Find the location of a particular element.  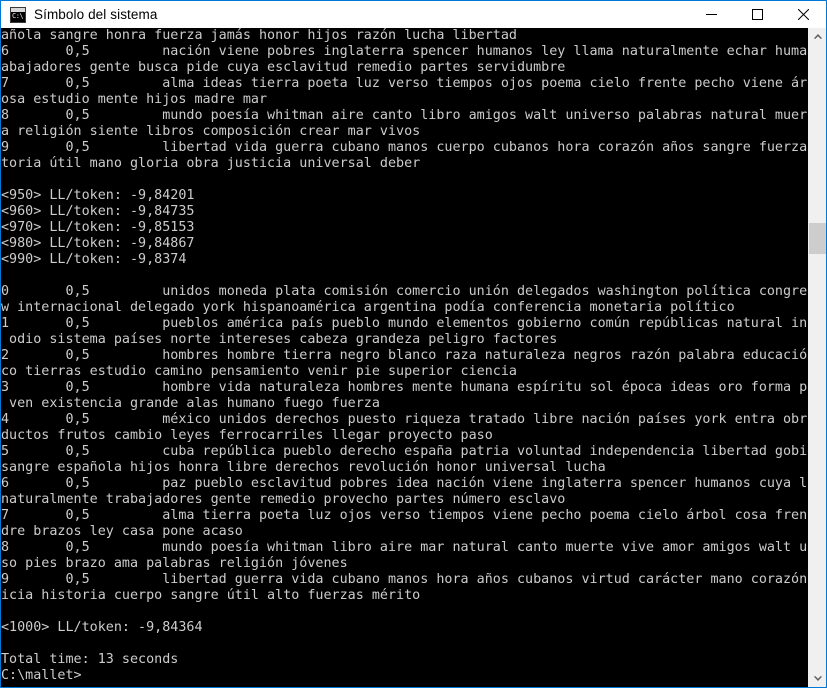

maximize-icon is located at coordinates (757, 14).